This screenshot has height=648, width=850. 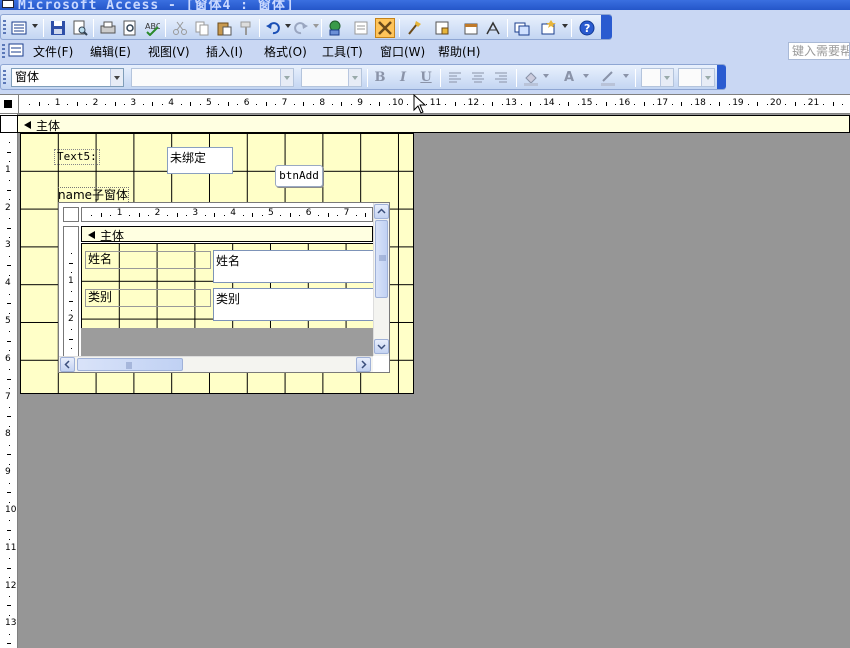 What do you see at coordinates (299, 176) in the screenshot?
I see `btn-add-button: btnAdd` at bounding box center [299, 176].